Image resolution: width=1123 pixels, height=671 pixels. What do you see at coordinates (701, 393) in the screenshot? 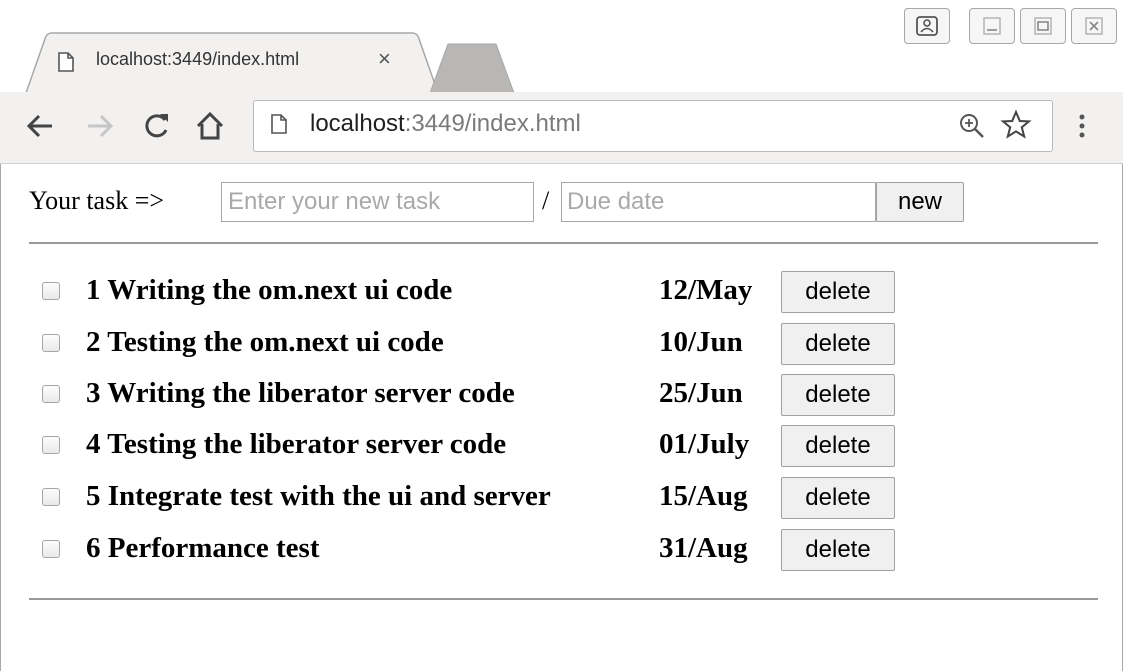
I see `task-due-date: 25/Jun` at bounding box center [701, 393].